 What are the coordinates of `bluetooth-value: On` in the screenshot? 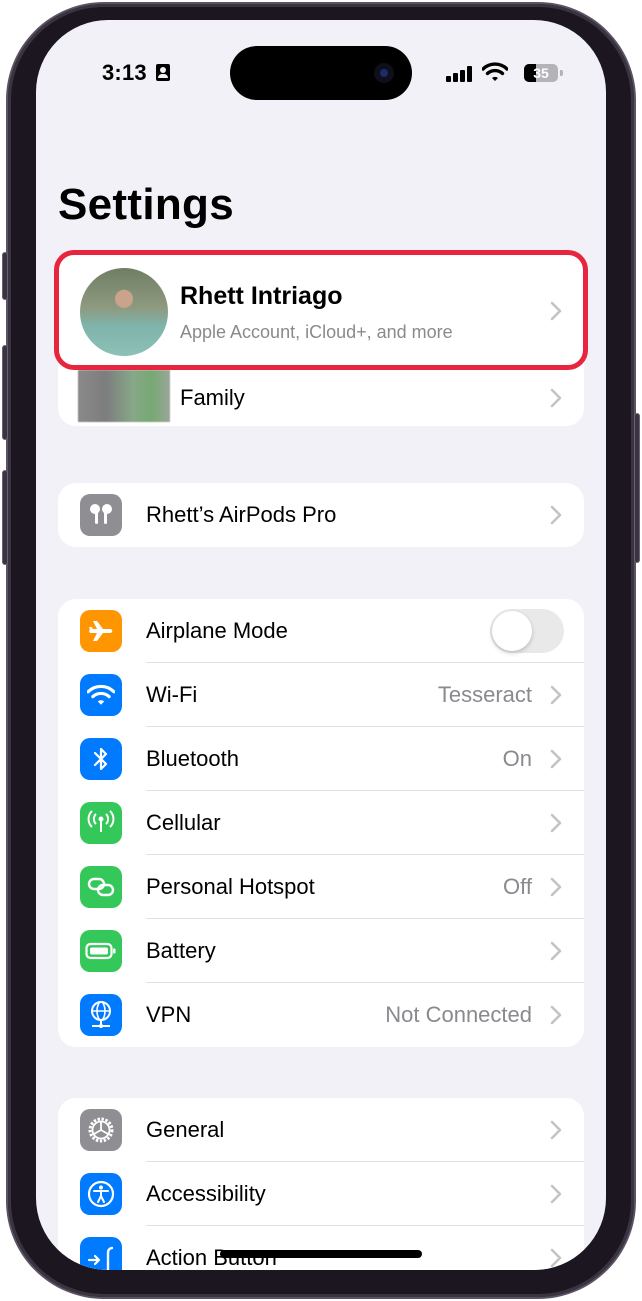 It's located at (517, 758).